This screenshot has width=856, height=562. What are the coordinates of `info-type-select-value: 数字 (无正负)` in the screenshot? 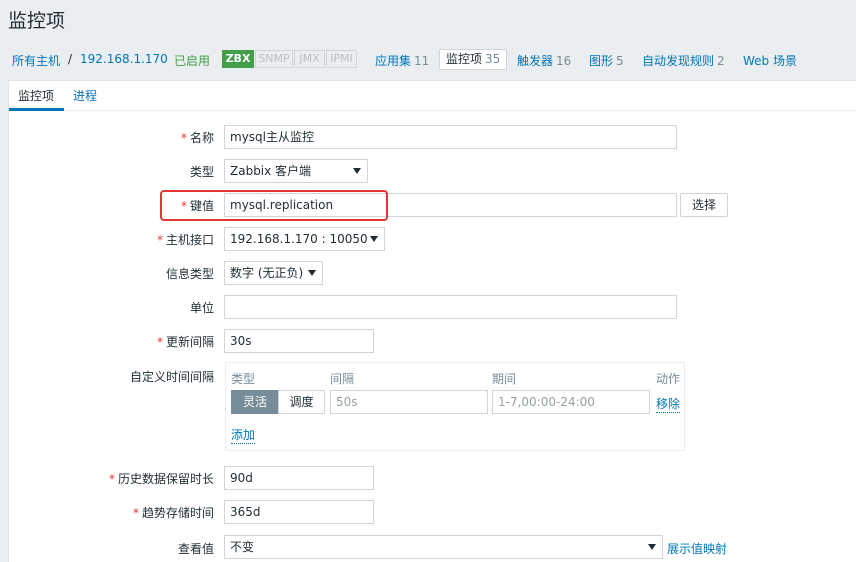 It's located at (267, 273).